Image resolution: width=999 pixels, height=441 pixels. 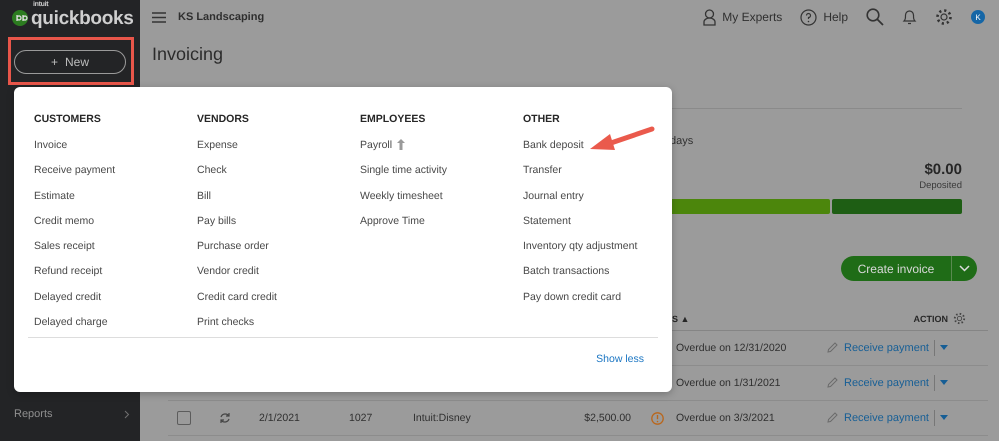 What do you see at coordinates (742, 17) in the screenshot?
I see `header-link: My Experts` at bounding box center [742, 17].